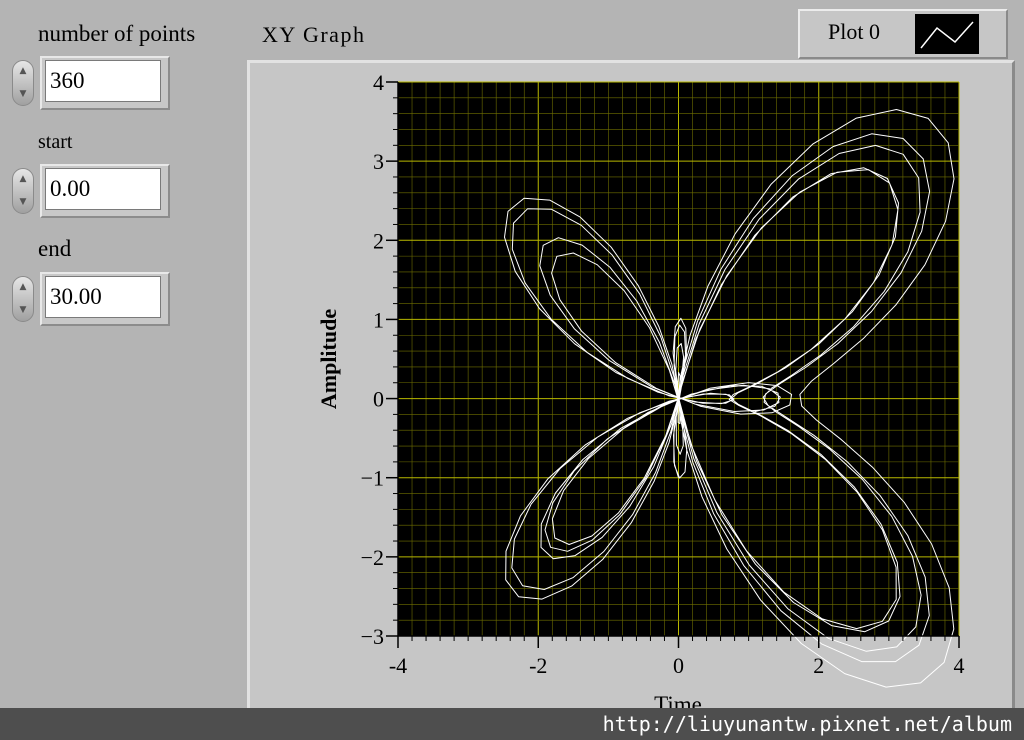 This screenshot has width=1024, height=740. Describe the element at coordinates (372, 478) in the screenshot. I see `y-tick-label: −1` at that location.